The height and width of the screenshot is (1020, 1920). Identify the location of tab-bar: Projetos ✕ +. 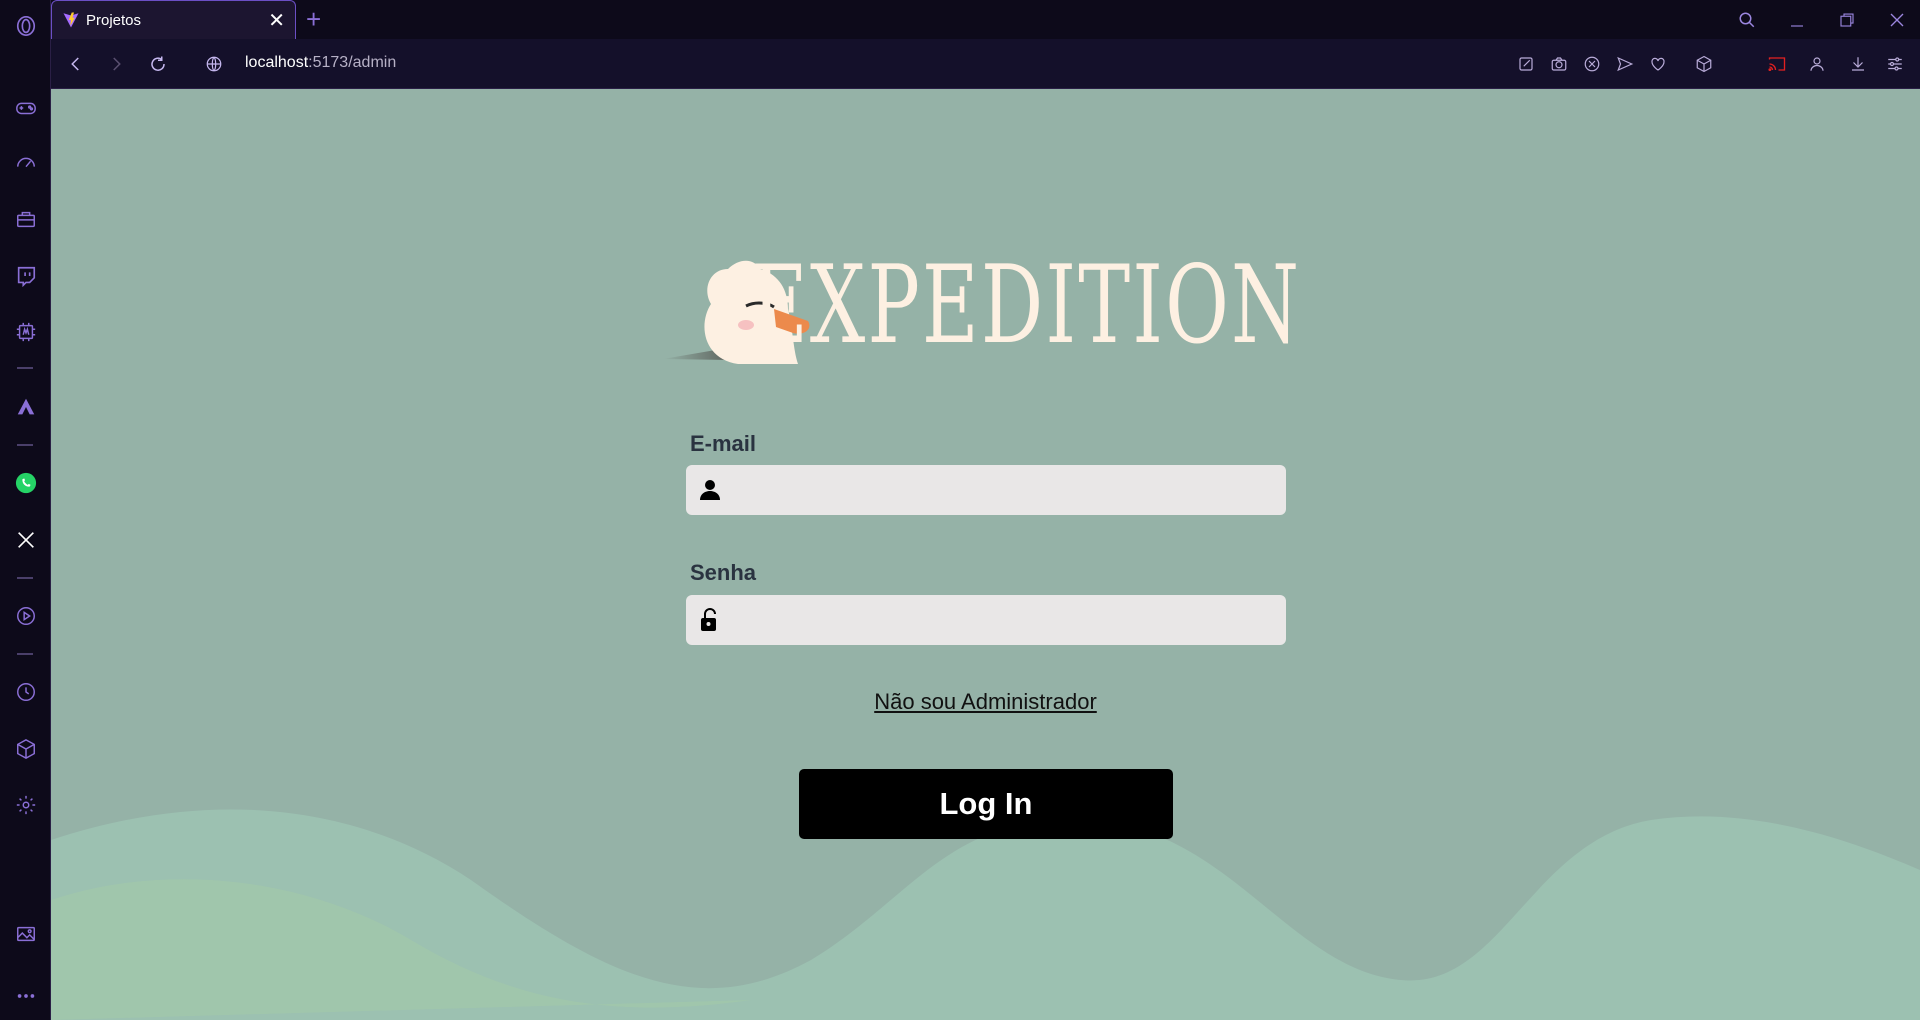
(985, 19).